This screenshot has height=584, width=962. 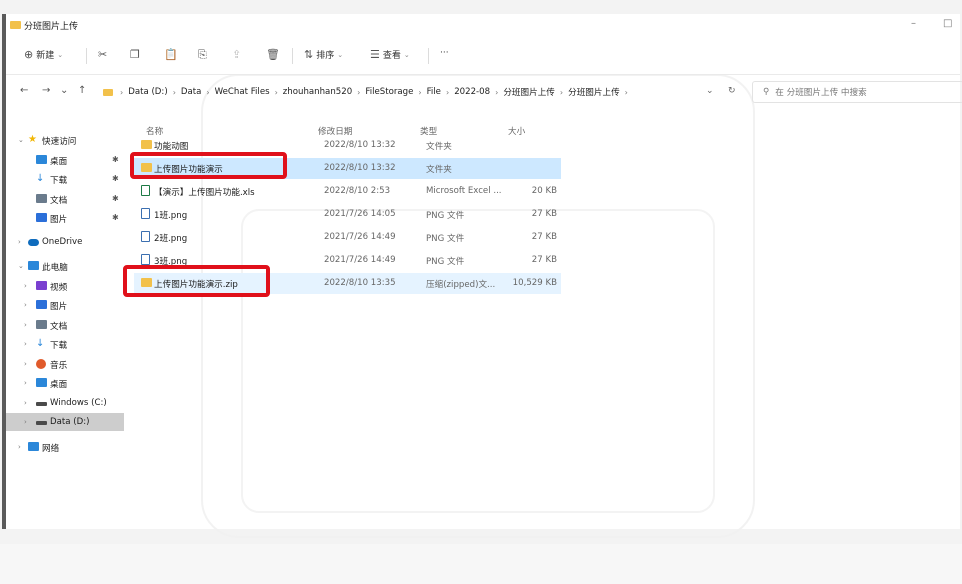 I want to click on sidebar-item: › ↓ 下载, so click(x=65, y=344).